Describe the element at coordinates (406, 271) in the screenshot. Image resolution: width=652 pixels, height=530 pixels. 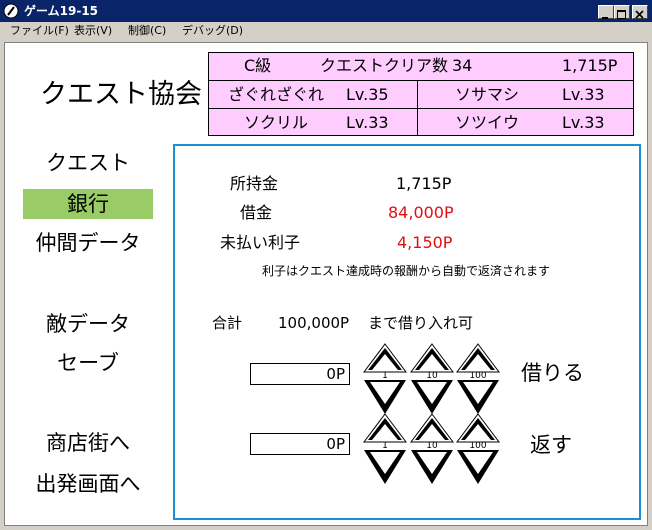
I see `interest-note: 利子はクエスト達成時の報酬から自動で返済されます` at that location.